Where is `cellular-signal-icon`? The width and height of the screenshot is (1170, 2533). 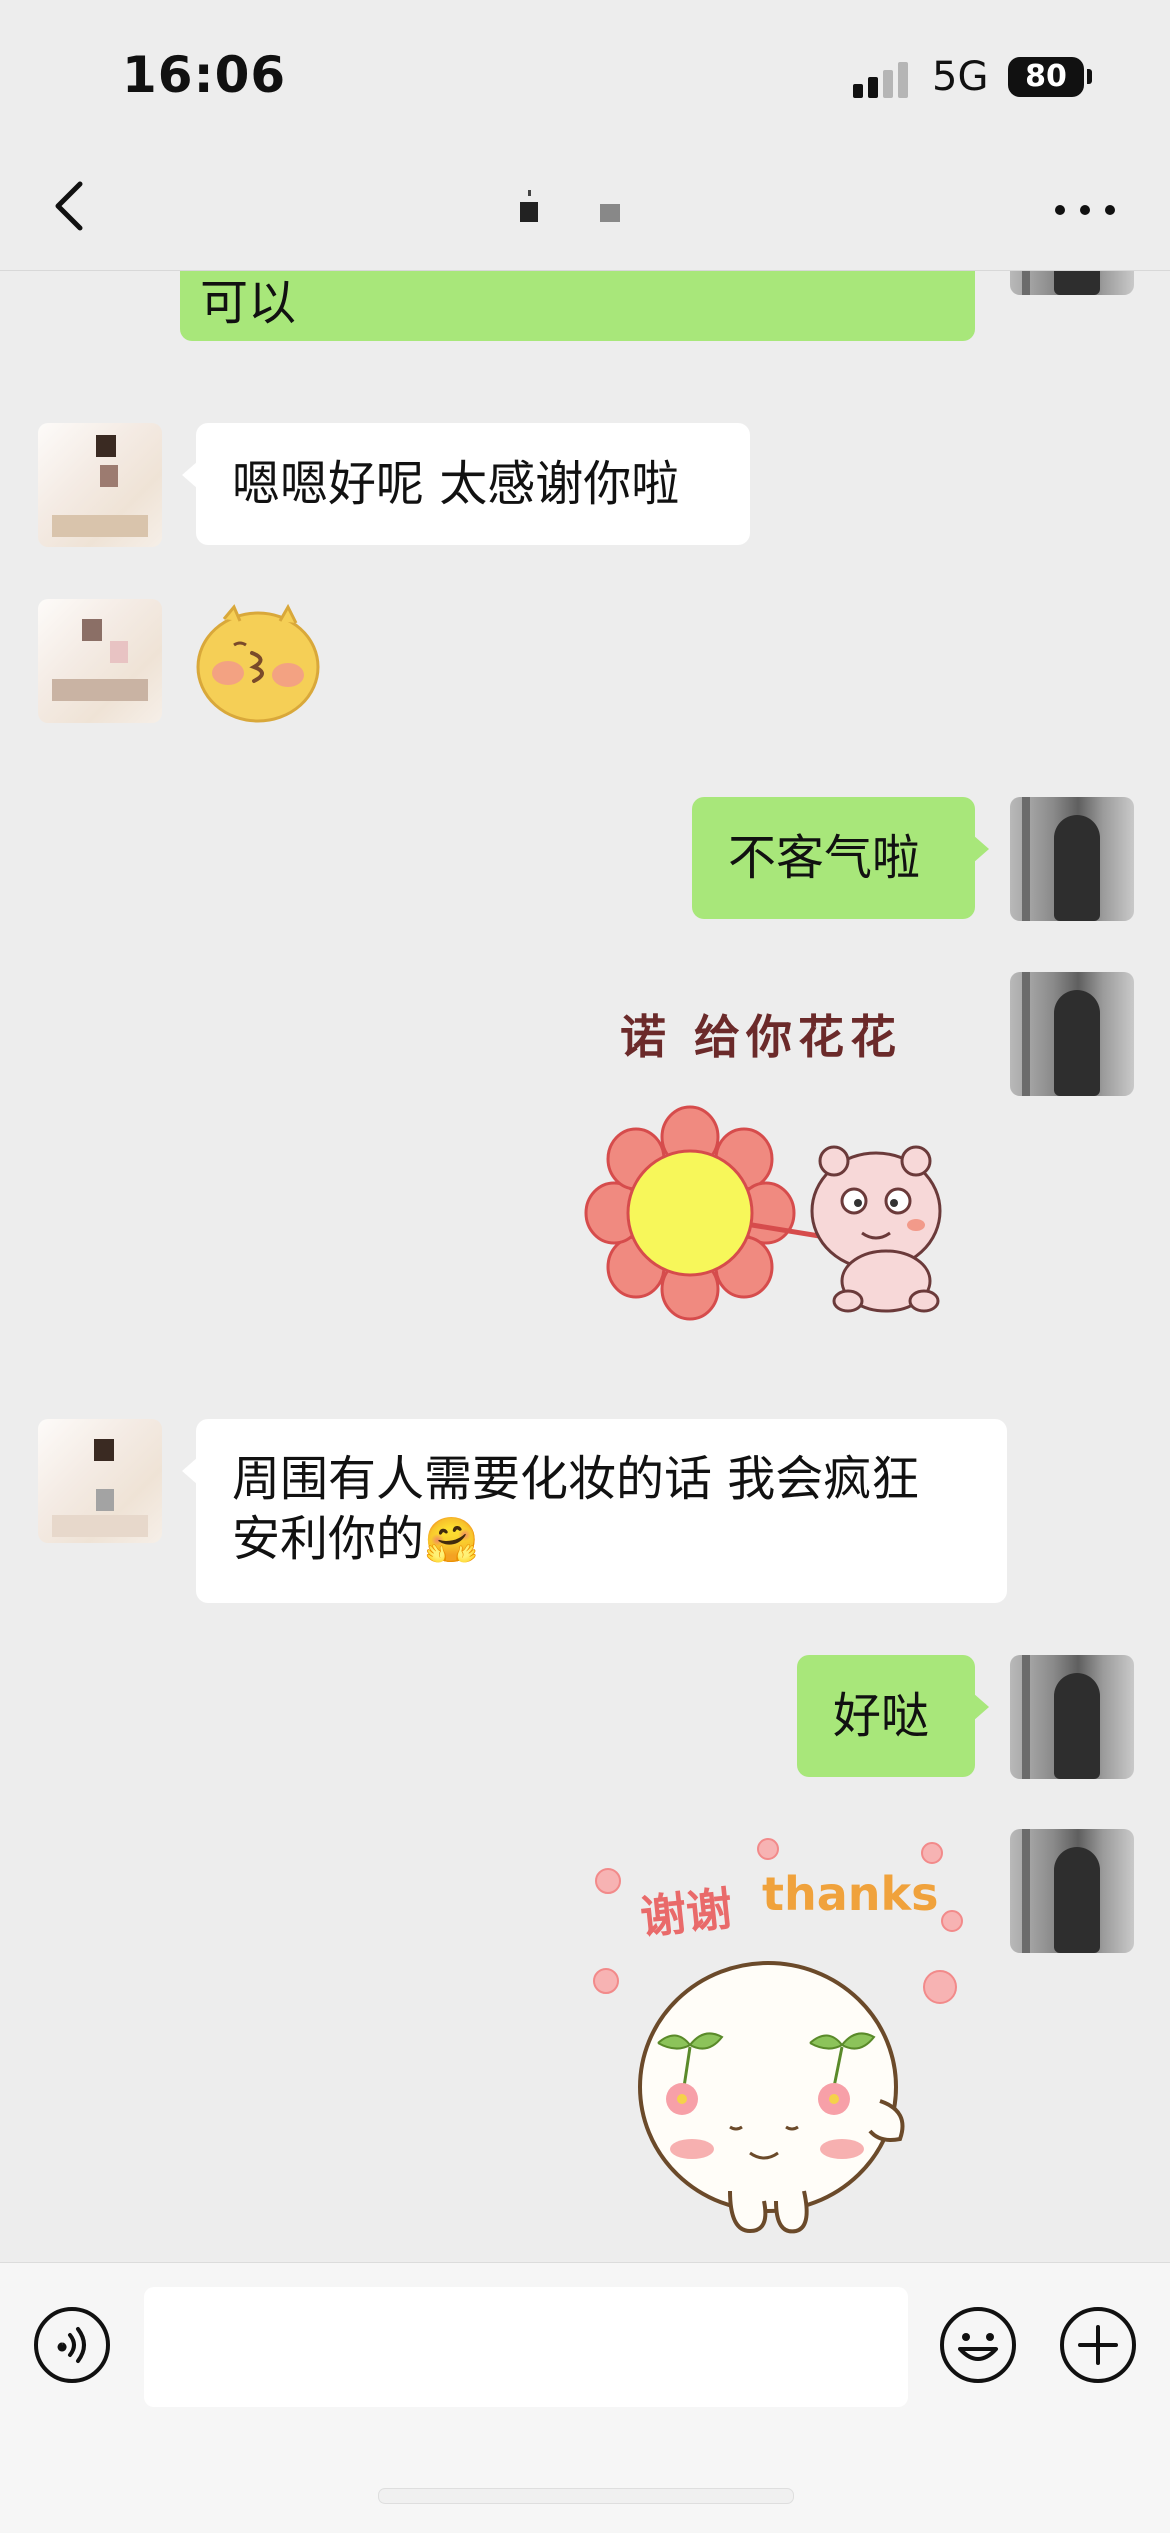 cellular-signal-icon is located at coordinates (880, 80).